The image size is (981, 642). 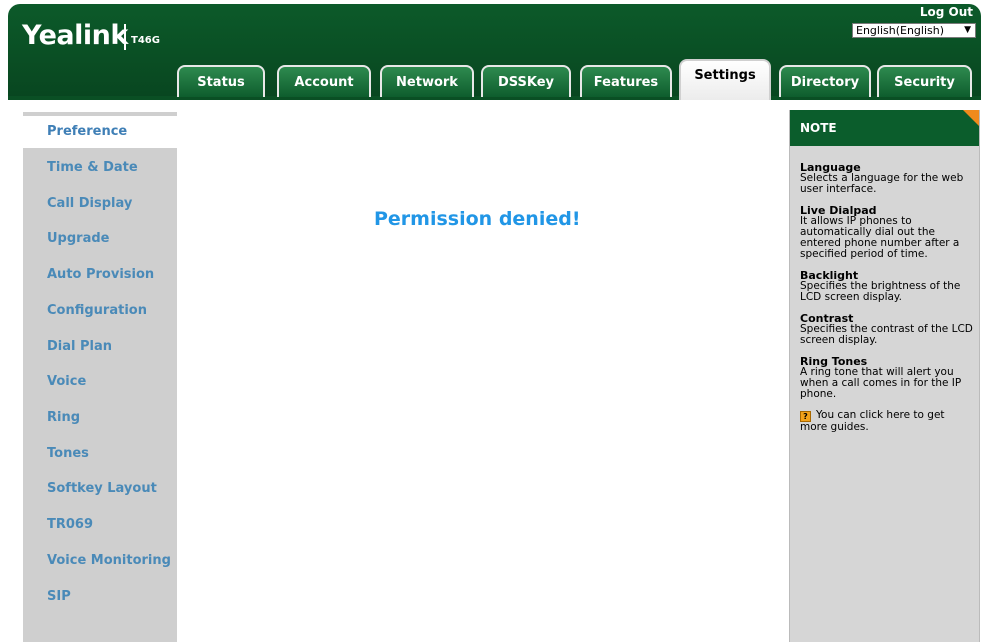 I want to click on note-corner-icon, so click(x=971, y=118).